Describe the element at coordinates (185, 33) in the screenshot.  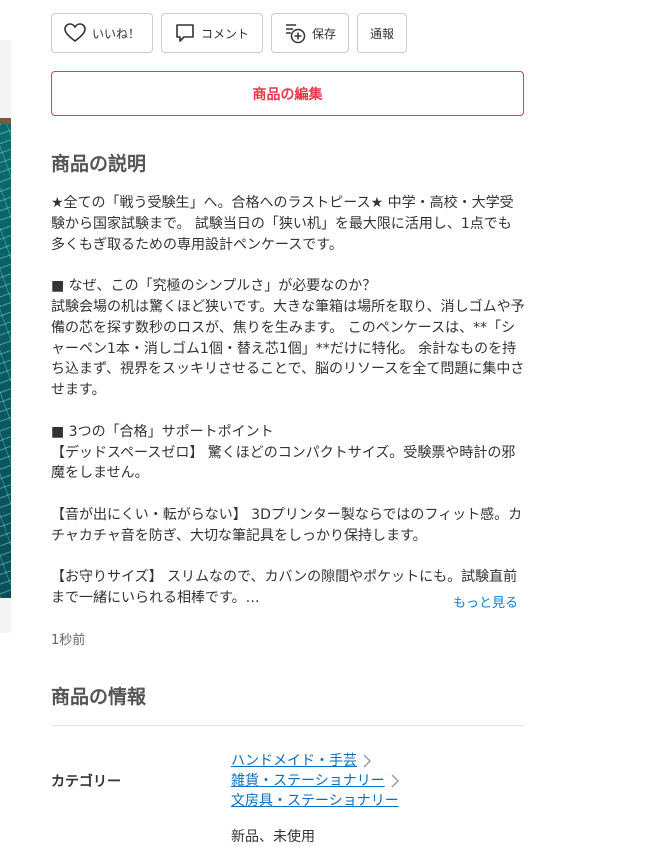
I see `comment-icon` at that location.